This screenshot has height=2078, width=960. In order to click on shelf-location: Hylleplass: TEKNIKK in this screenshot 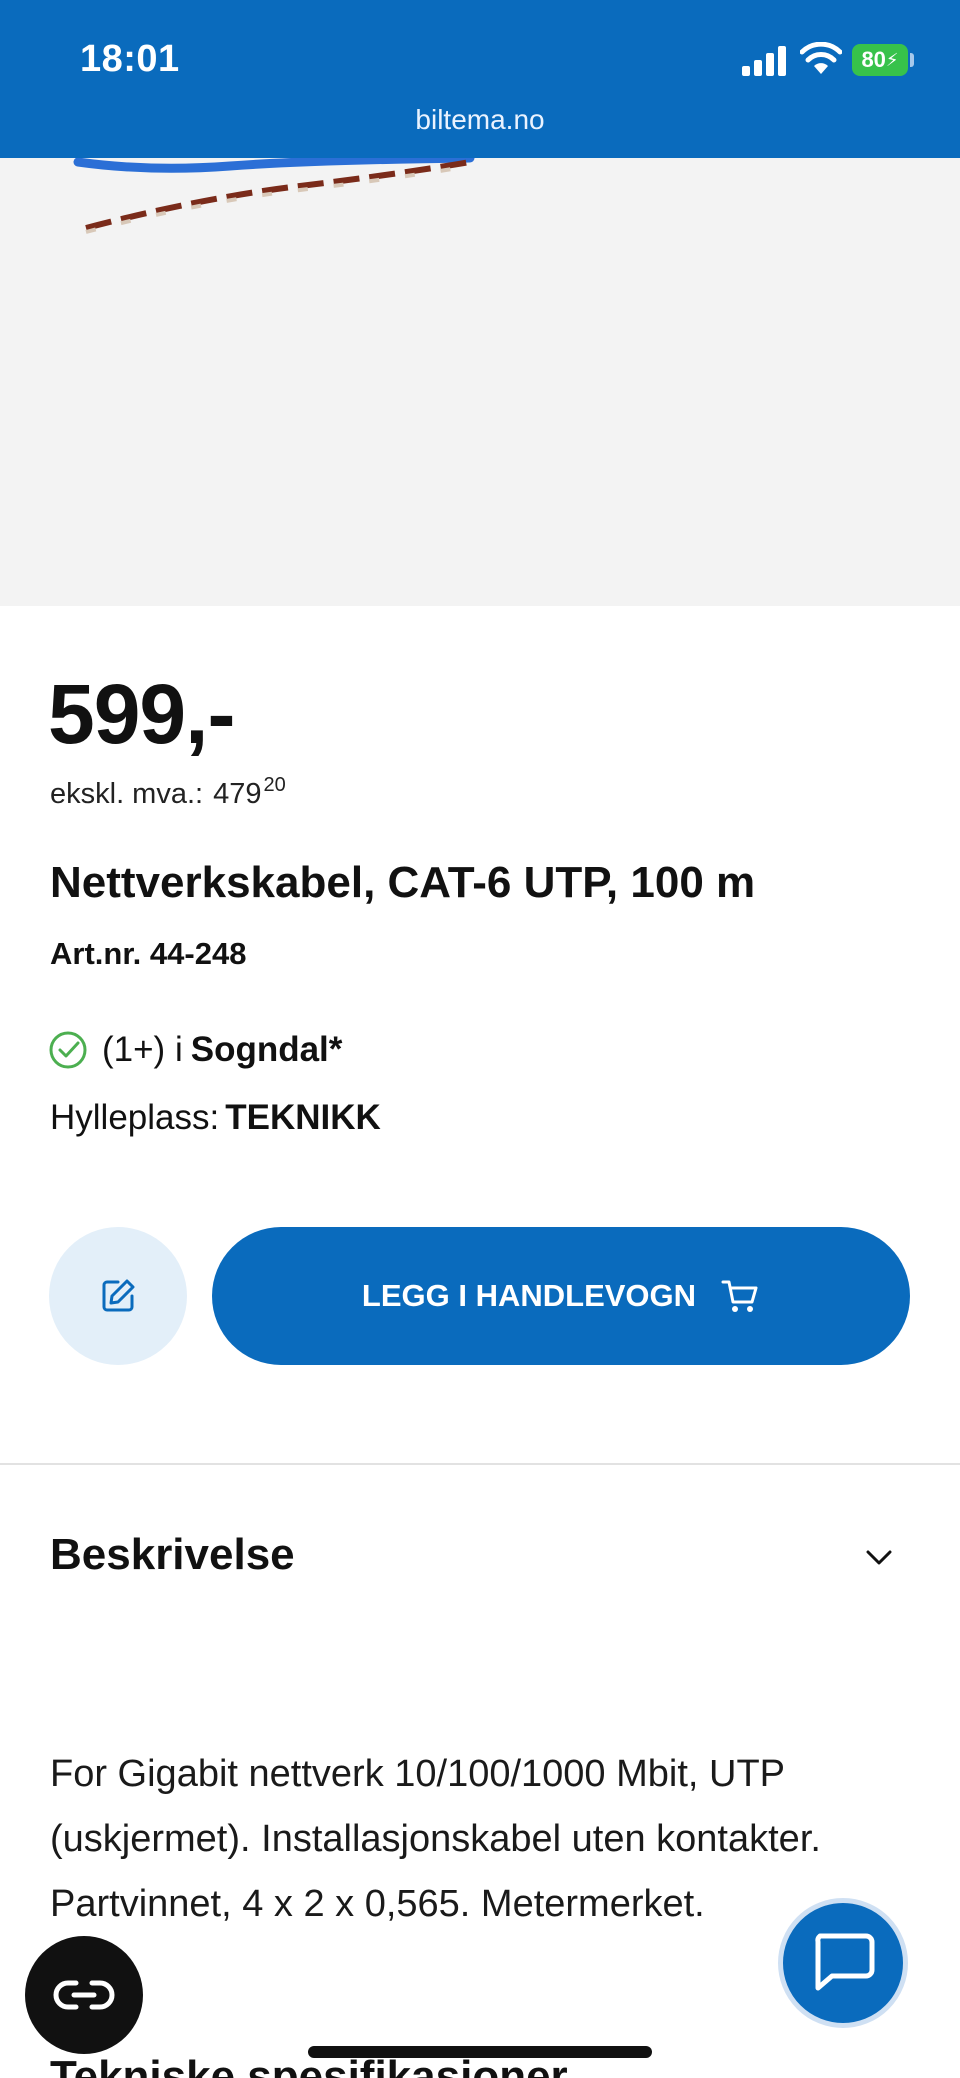, I will do `click(215, 1118)`.